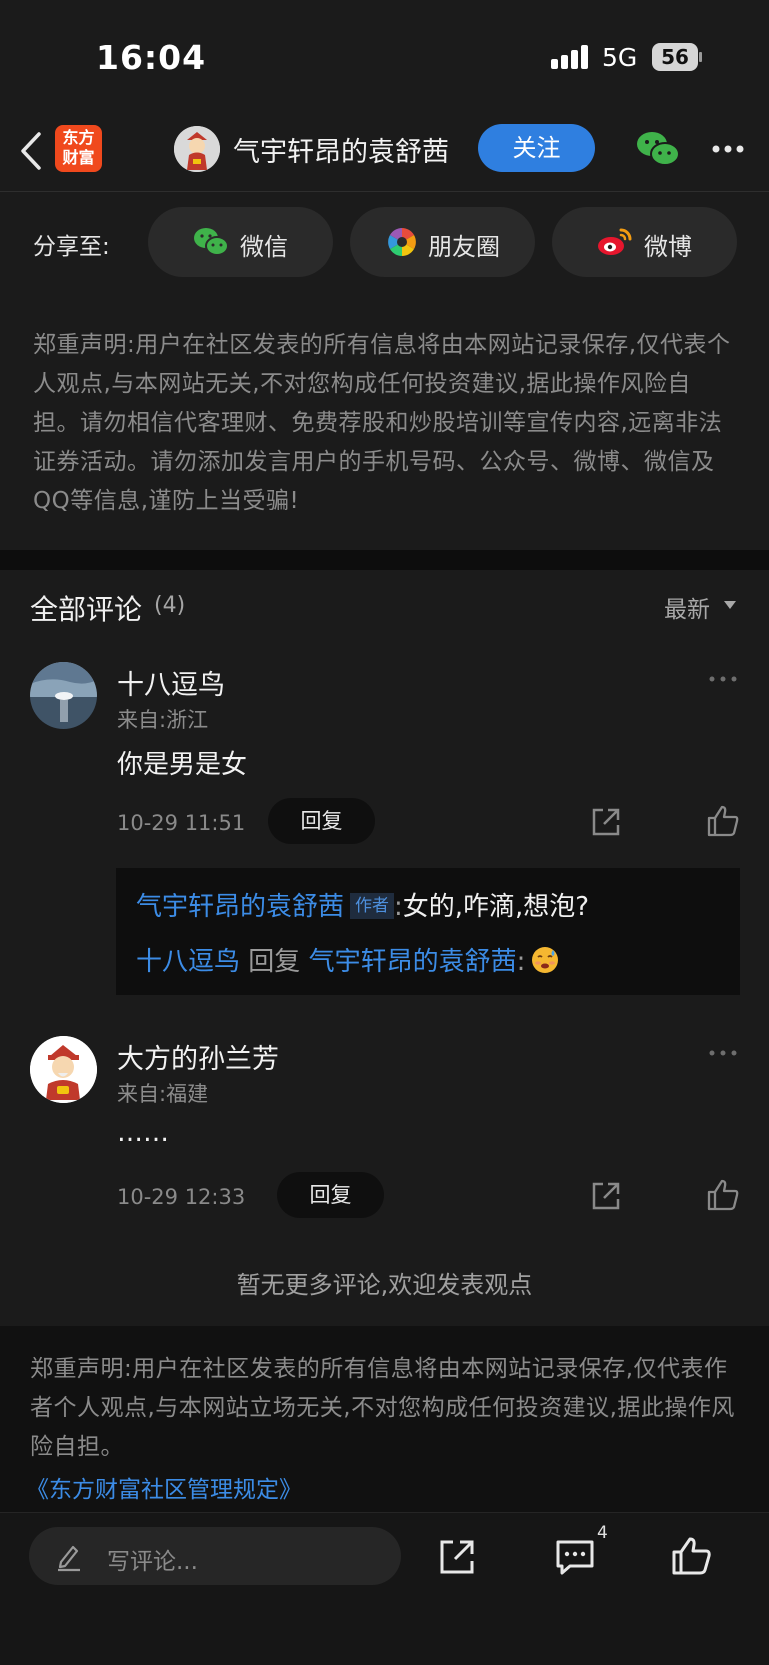 This screenshot has height=1665, width=769. I want to click on comment-bubble-icon, so click(575, 1557).